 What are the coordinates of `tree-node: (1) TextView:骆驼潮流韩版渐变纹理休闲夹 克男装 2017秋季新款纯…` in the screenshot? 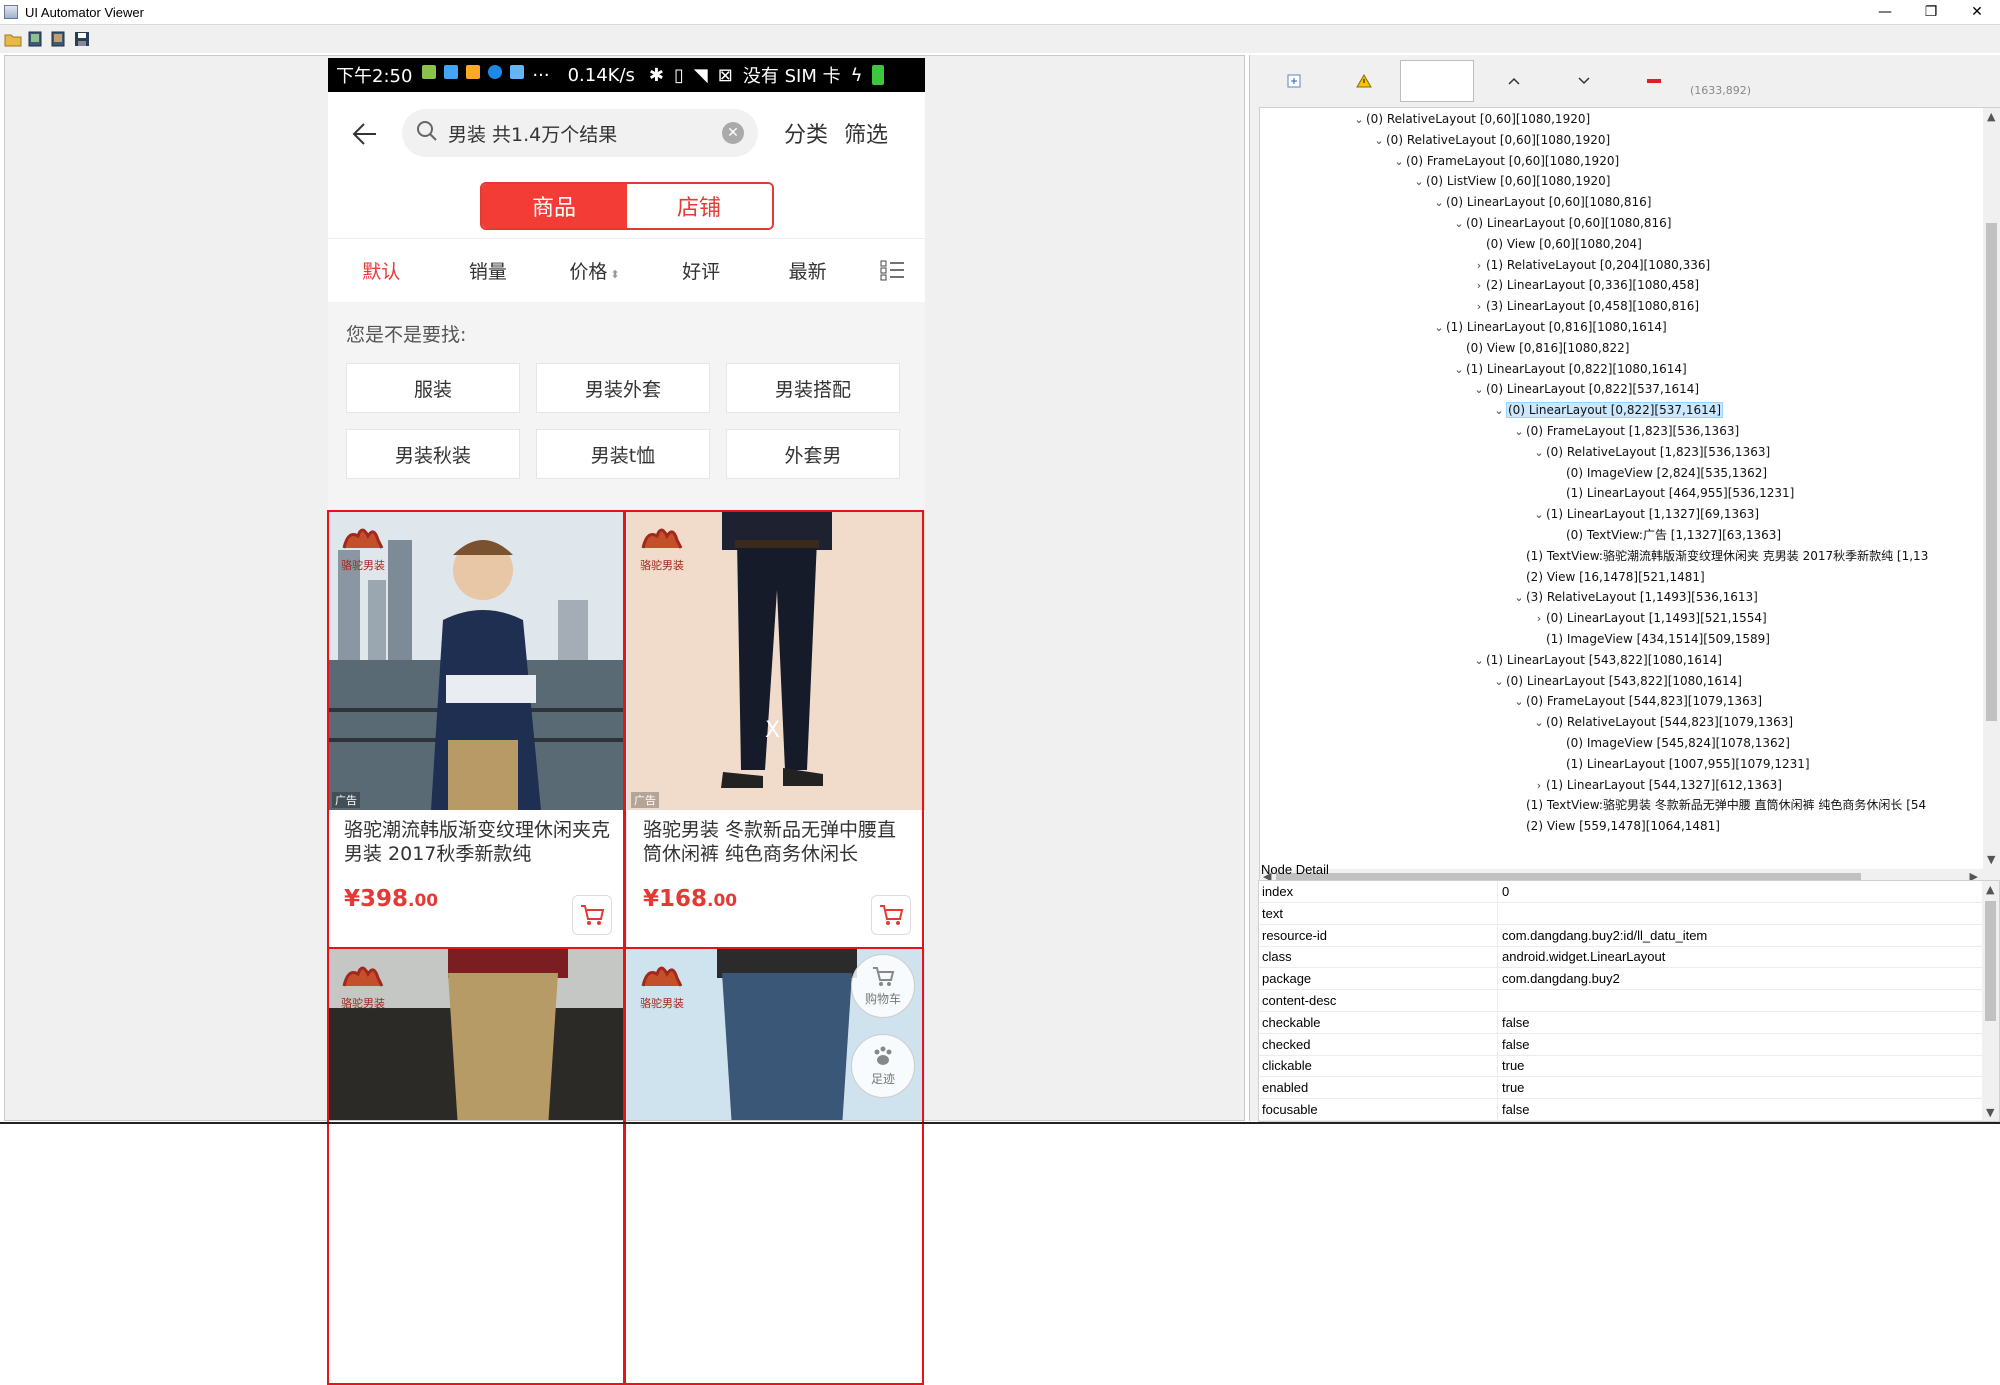 It's located at (1720, 556).